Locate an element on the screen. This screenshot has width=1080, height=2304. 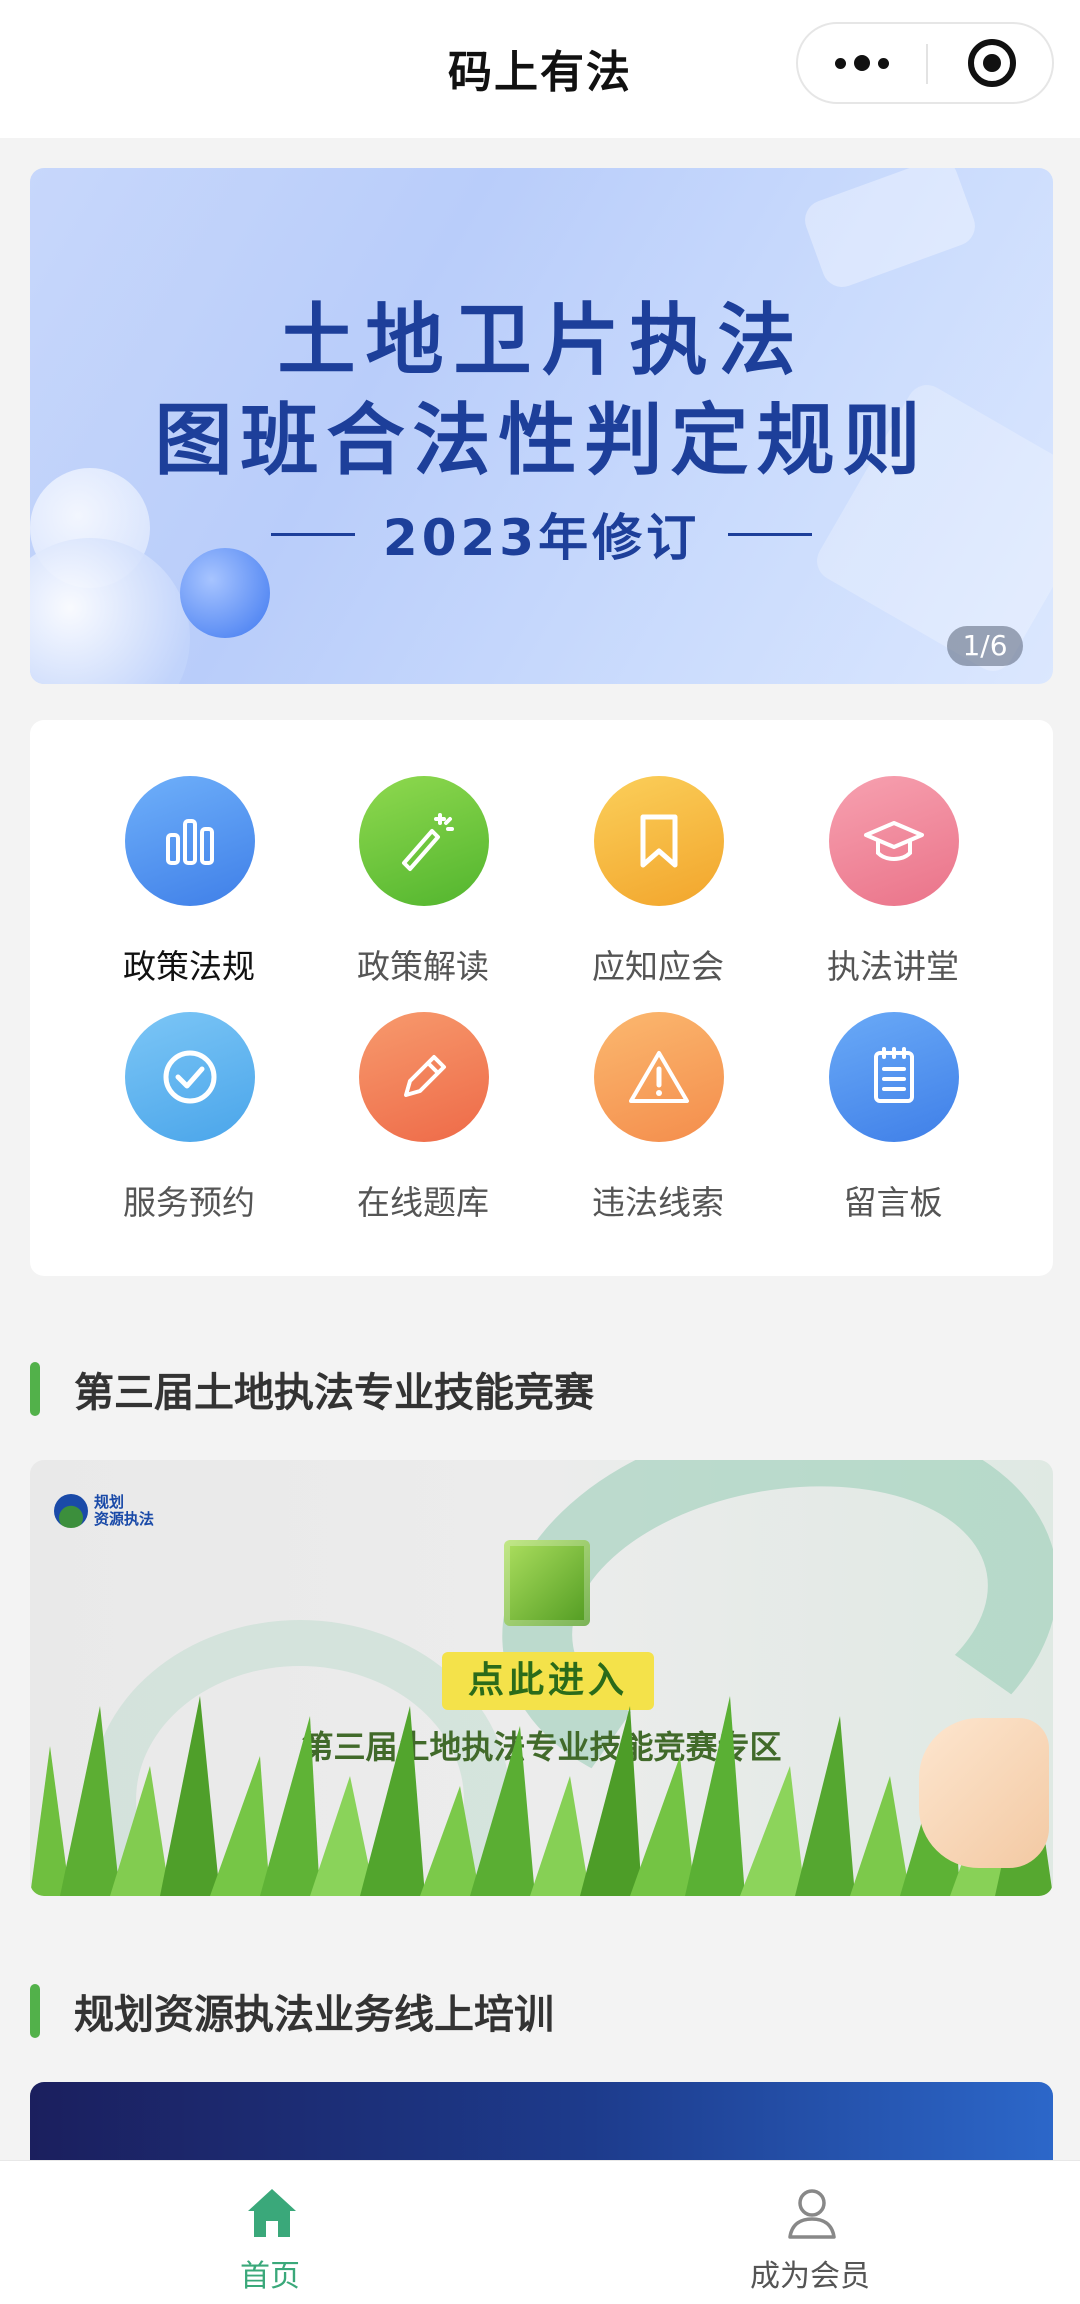
banner-subtitle-text: 2023年修订 is located at coordinates (541, 538).